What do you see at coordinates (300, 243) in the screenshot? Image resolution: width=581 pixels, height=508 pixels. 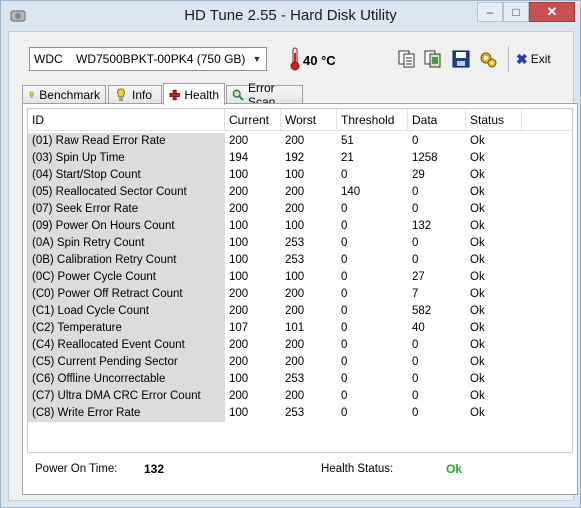 I see `table-row: (0A) Spin Retry Count 100 253 0 0 Ok` at bounding box center [300, 243].